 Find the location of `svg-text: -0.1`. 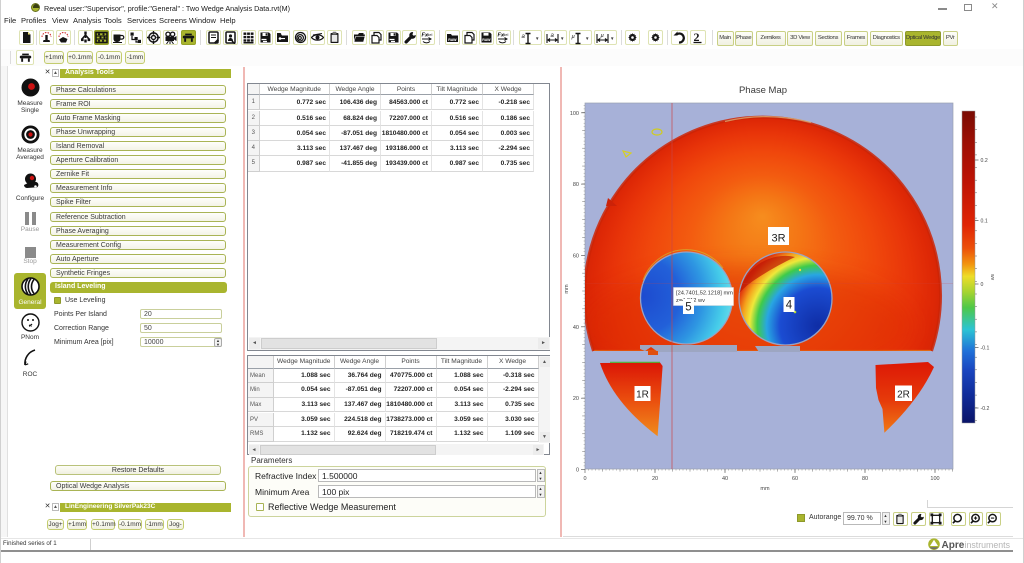

svg-text: -0.1 is located at coordinates (985, 349).